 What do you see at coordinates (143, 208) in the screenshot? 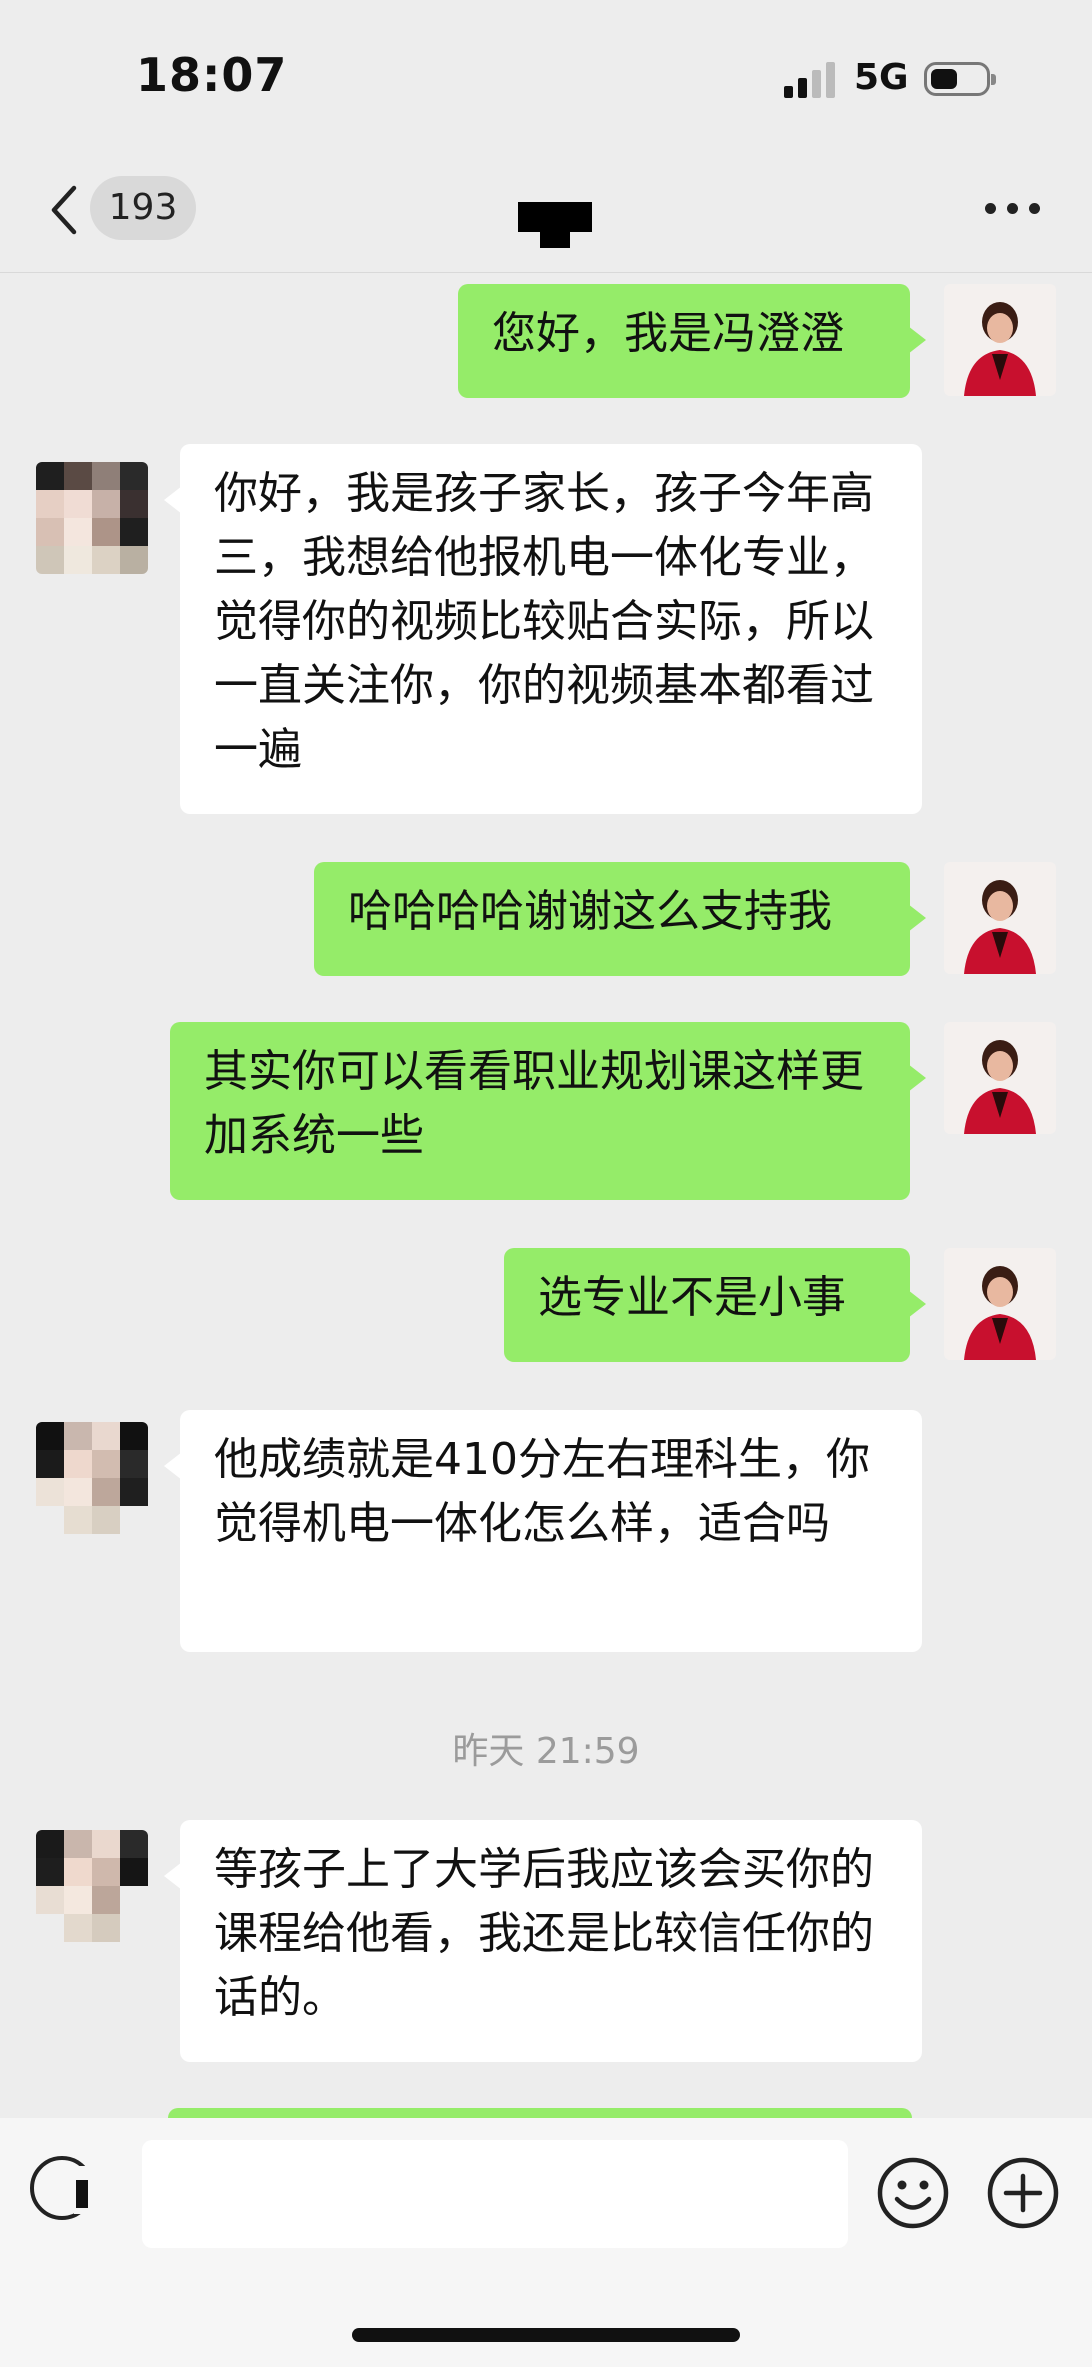
I see `unread-count-badge: 193` at bounding box center [143, 208].